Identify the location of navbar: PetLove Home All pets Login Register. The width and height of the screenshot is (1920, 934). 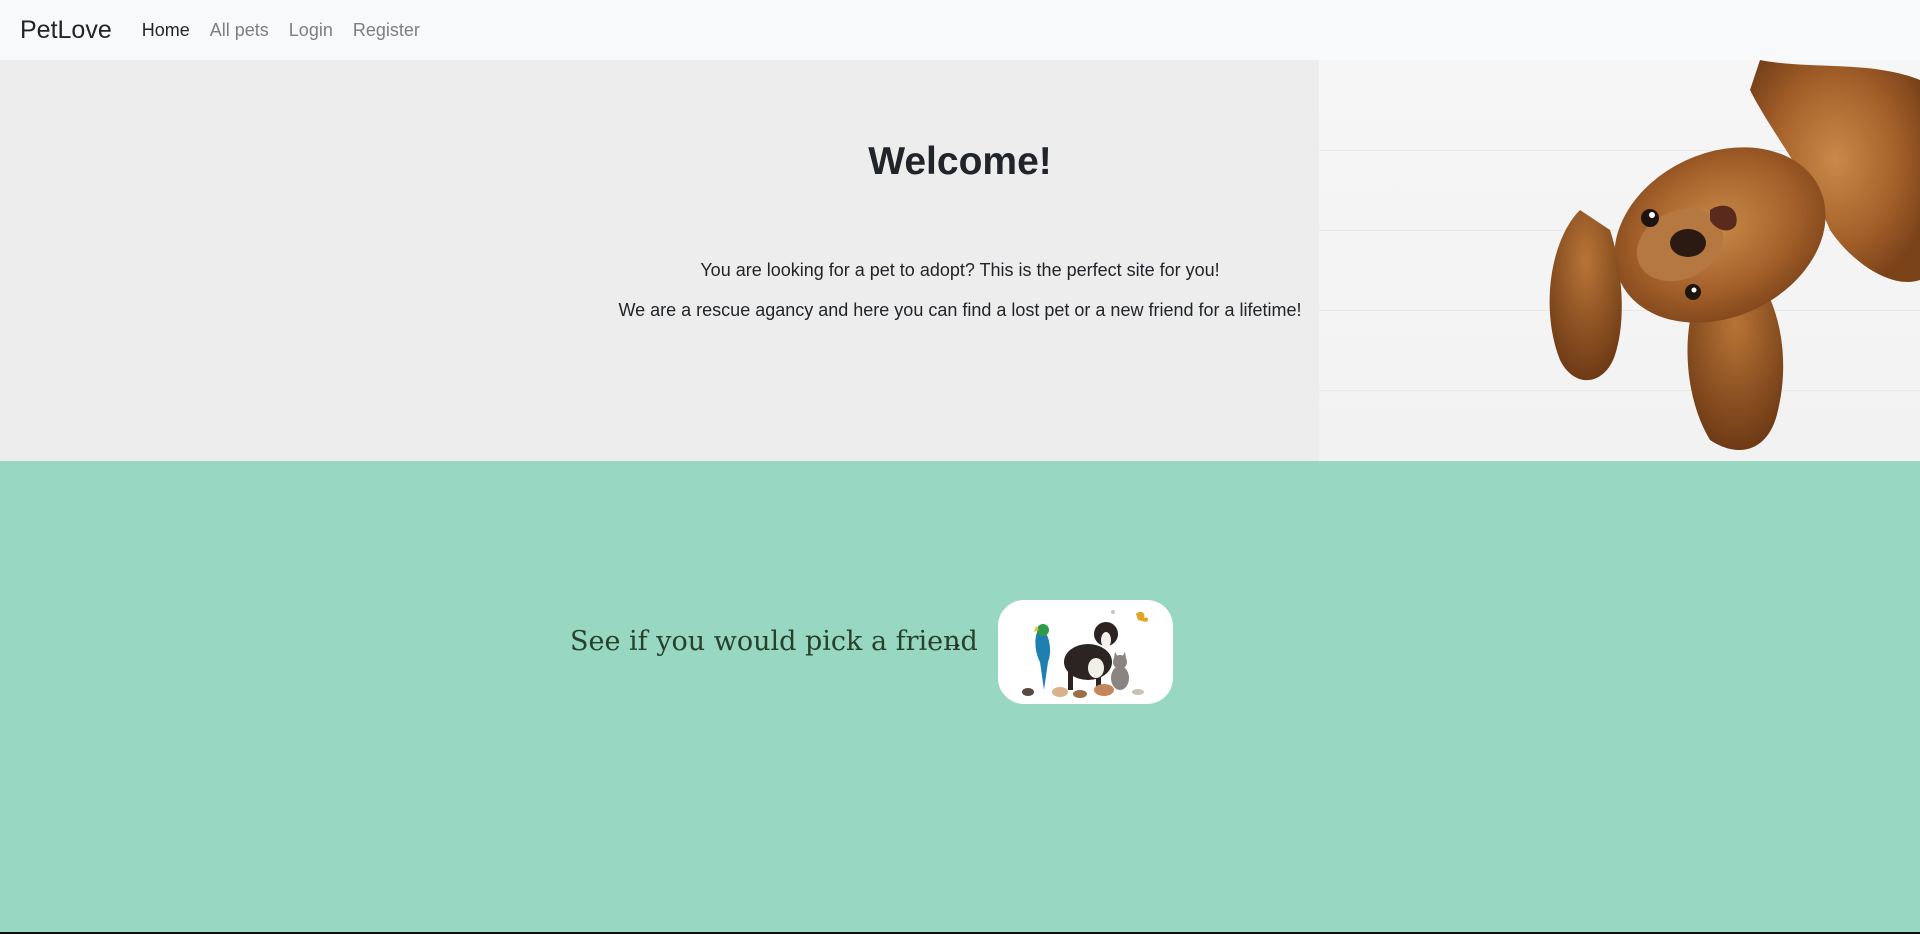
(960, 30).